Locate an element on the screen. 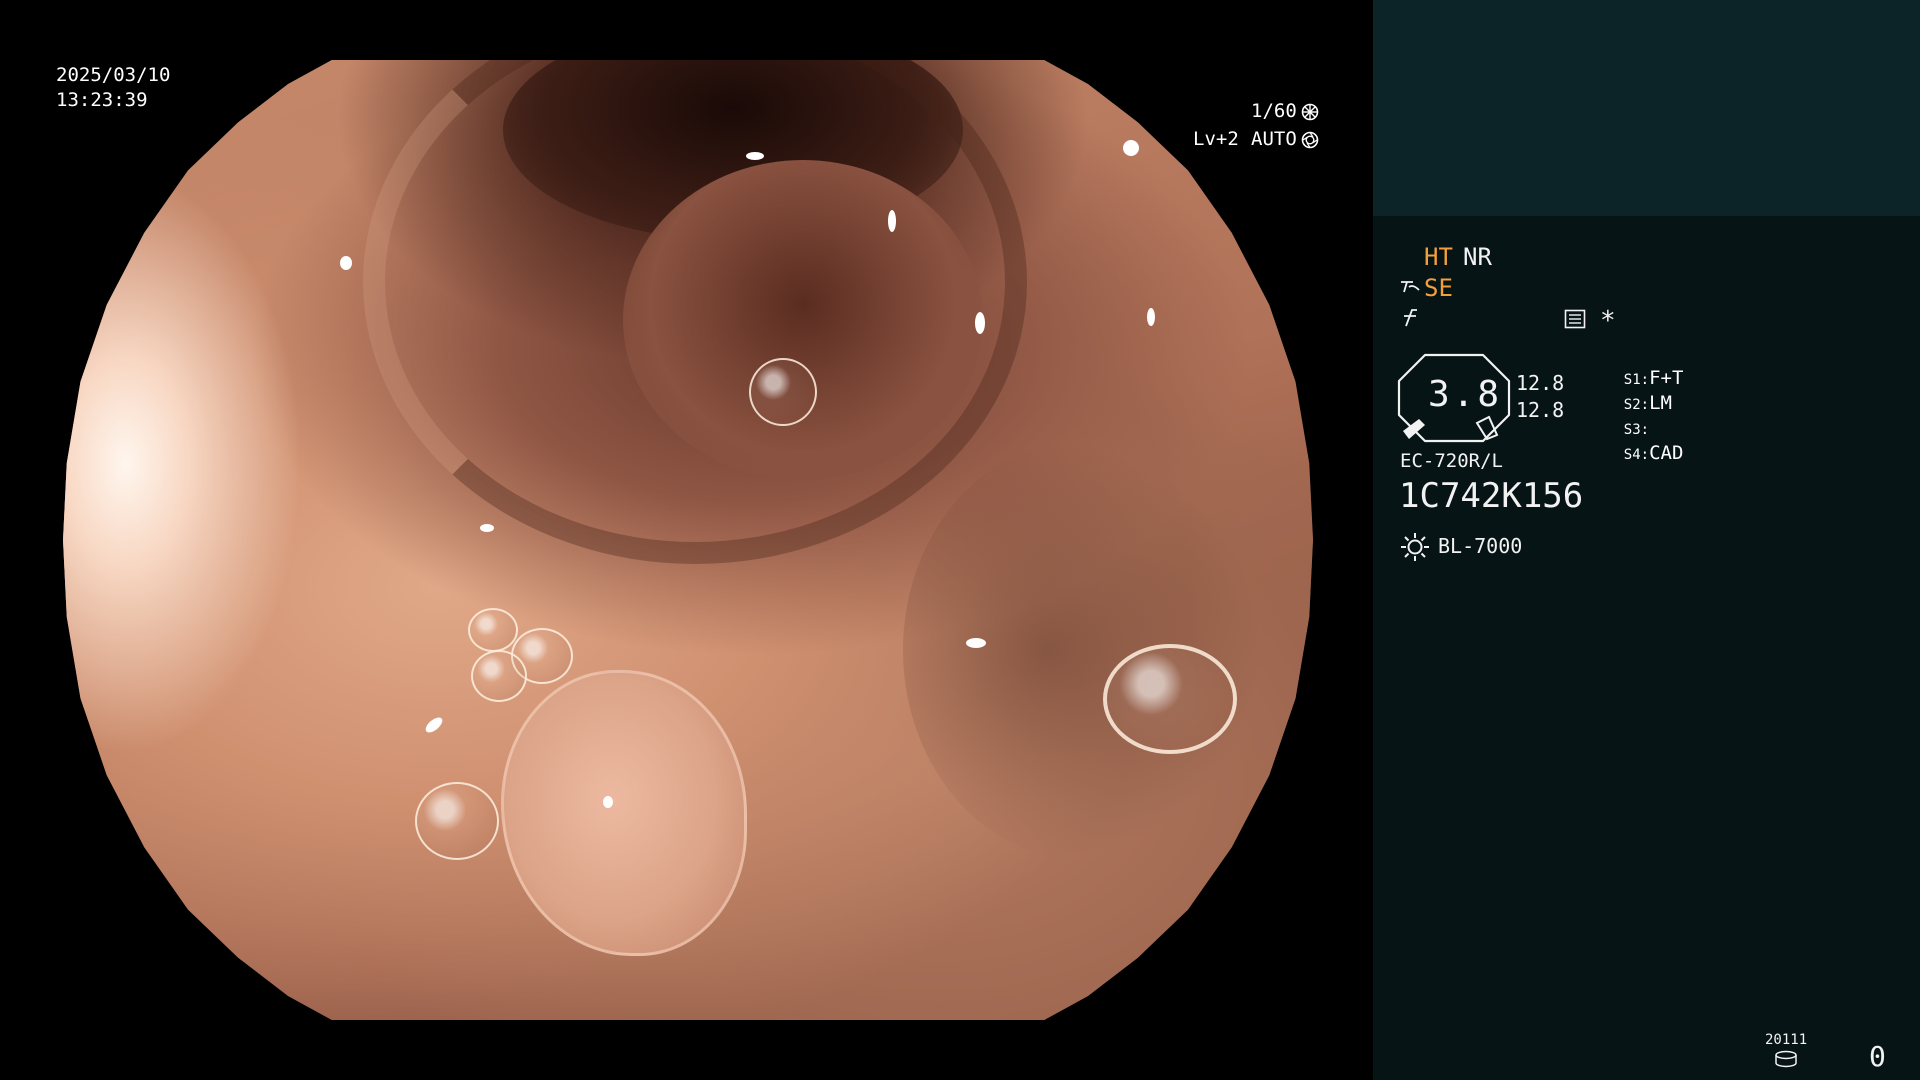  storage-icon is located at coordinates (1786, 1059).